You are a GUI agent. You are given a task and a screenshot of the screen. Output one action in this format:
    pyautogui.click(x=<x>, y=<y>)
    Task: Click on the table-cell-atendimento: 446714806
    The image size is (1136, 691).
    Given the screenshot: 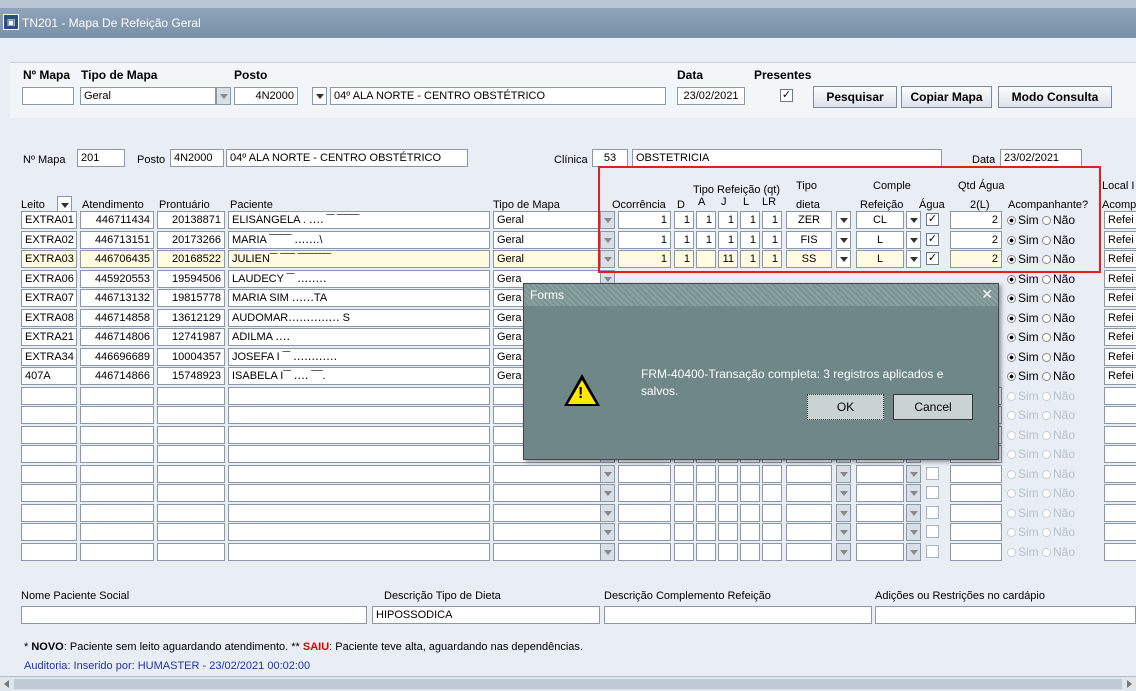 What is the action you would take?
    pyautogui.click(x=117, y=337)
    